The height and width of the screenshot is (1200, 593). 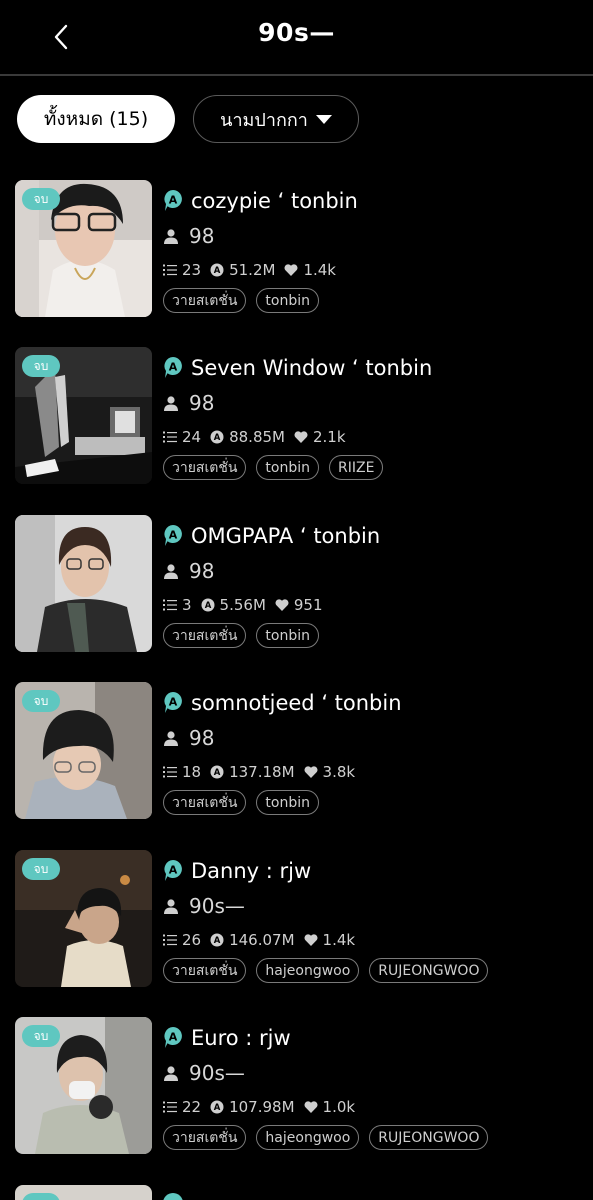 What do you see at coordinates (262, 772) in the screenshot?
I see `view-count: 137.18M` at bounding box center [262, 772].